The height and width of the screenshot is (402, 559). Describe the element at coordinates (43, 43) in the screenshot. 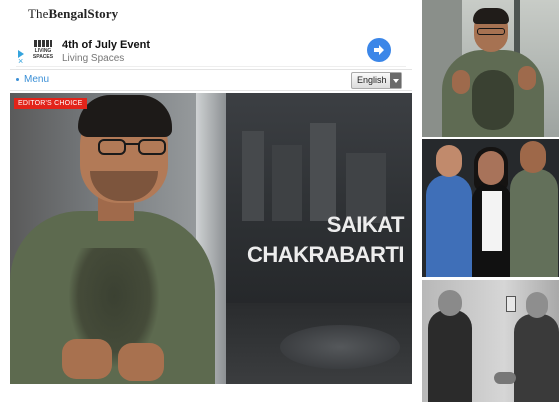

I see `logo-mark-icon` at that location.